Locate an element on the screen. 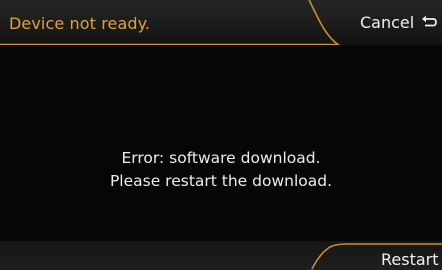 The height and width of the screenshot is (270, 442). restart-label: Restart is located at coordinates (410, 259).